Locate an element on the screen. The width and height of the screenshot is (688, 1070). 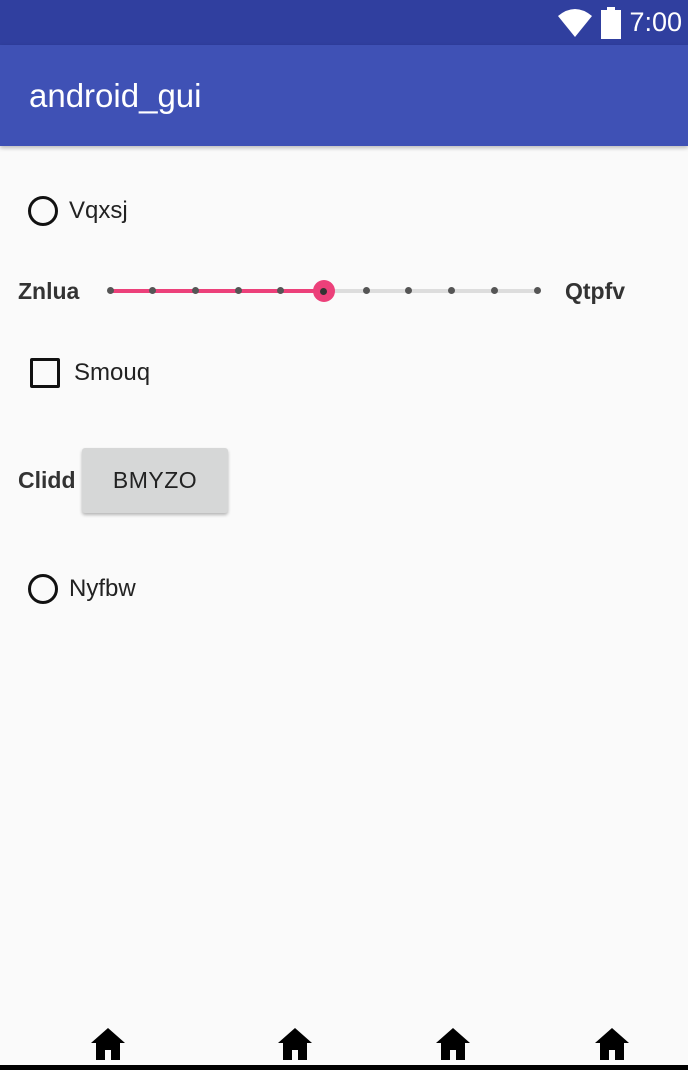
wifi-icon is located at coordinates (575, 22).